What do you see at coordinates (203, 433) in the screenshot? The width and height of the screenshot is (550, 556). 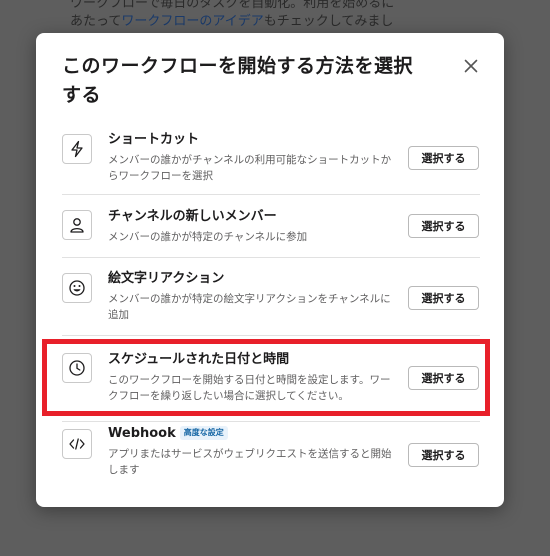 I see `advanced-settings-badge: 高度な設定` at bounding box center [203, 433].